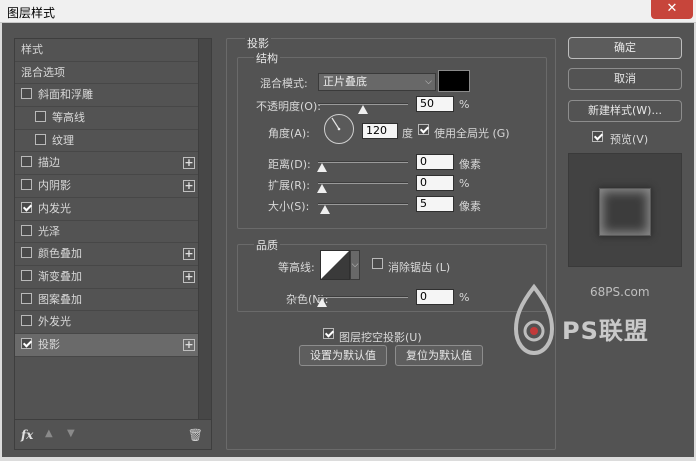 The image size is (696, 461). I want to click on close-button: ✕, so click(672, 9).